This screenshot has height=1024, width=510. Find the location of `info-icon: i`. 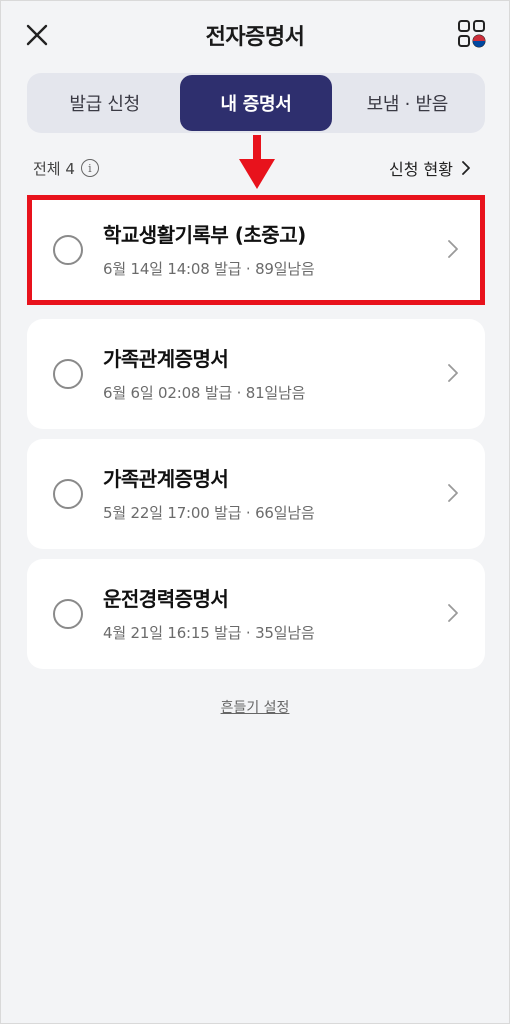

info-icon: i is located at coordinates (89, 168).